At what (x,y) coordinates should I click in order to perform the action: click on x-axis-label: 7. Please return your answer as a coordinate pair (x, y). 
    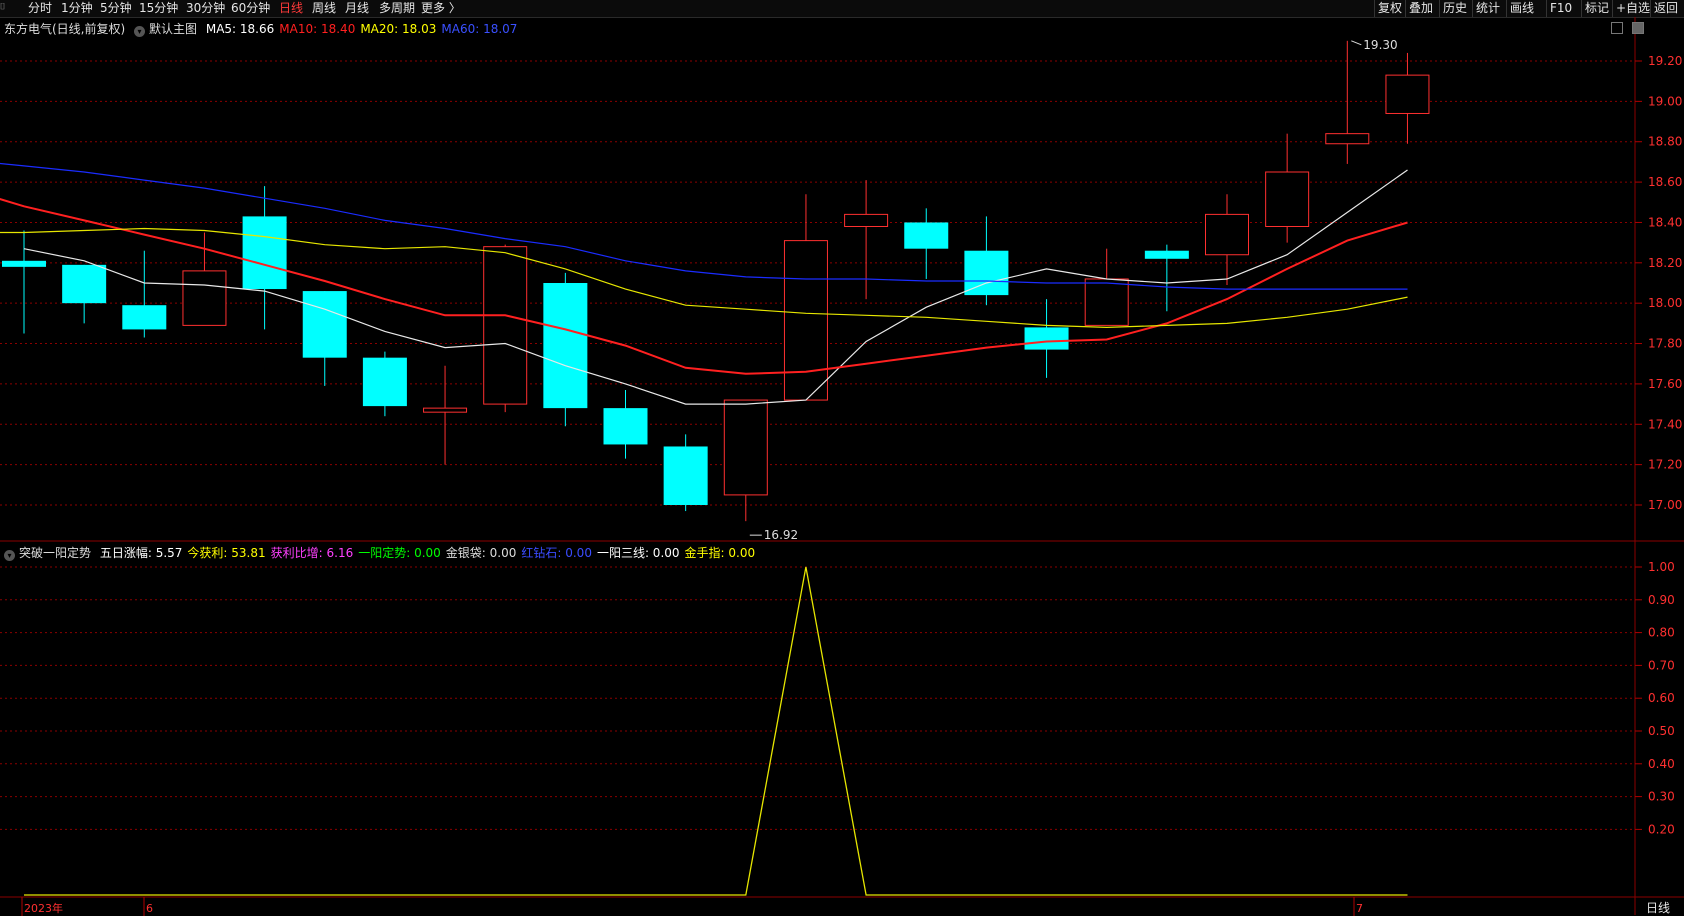
    Looking at the image, I should click on (1359, 908).